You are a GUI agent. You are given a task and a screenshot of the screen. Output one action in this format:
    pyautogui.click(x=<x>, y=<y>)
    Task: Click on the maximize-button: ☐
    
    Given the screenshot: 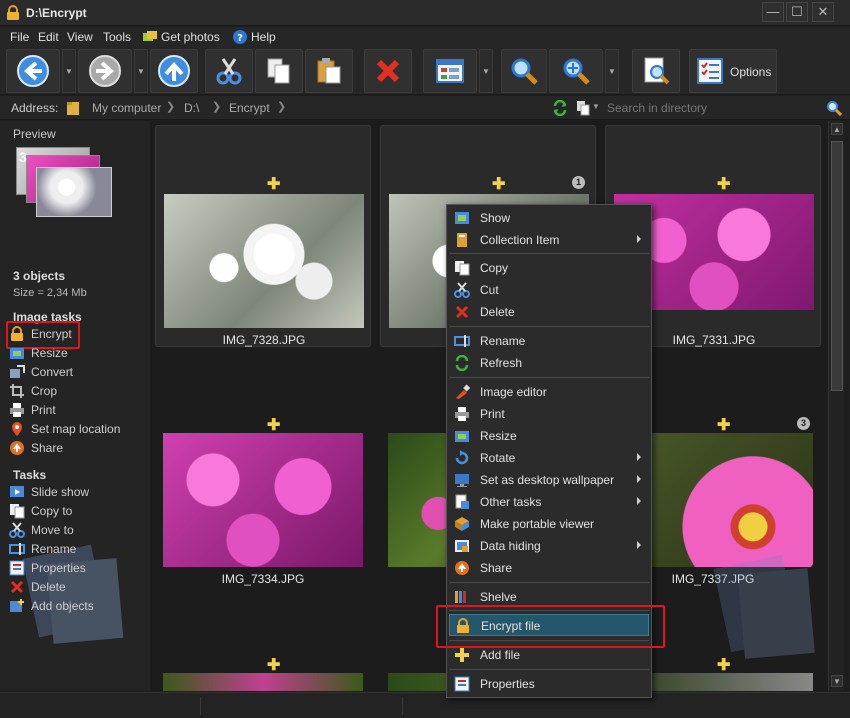 What is the action you would take?
    pyautogui.click(x=797, y=12)
    